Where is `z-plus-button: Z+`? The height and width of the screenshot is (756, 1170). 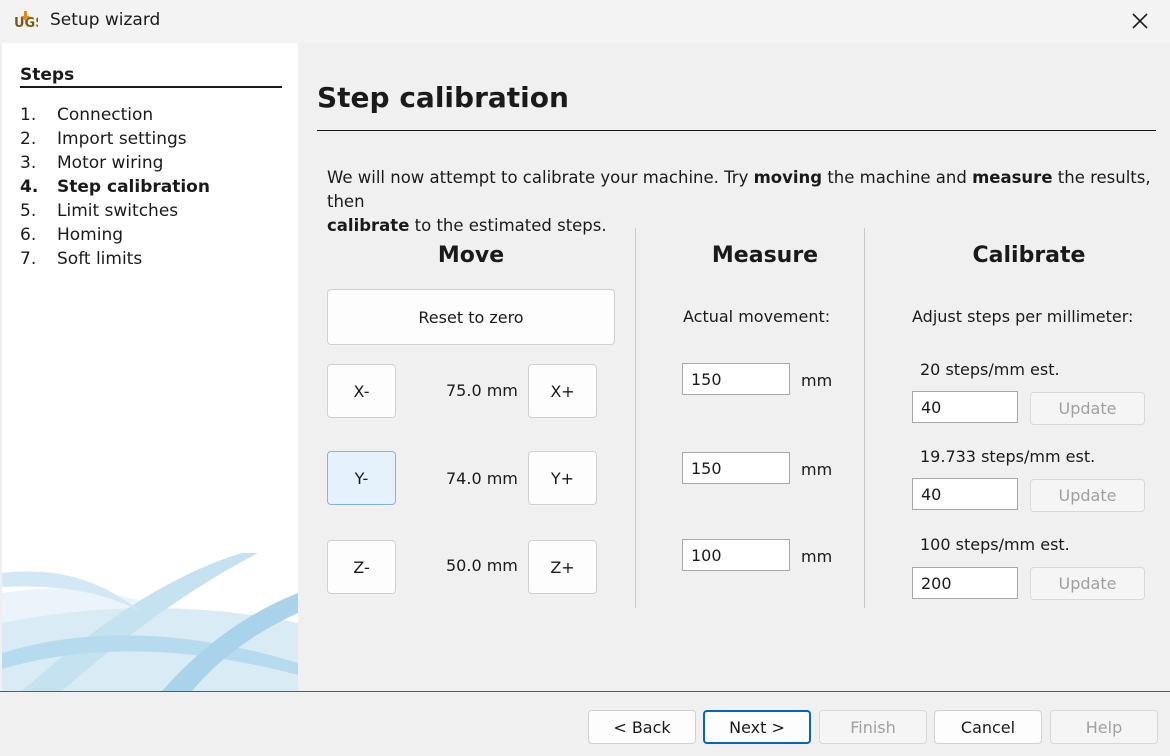 z-plus-button: Z+ is located at coordinates (562, 567).